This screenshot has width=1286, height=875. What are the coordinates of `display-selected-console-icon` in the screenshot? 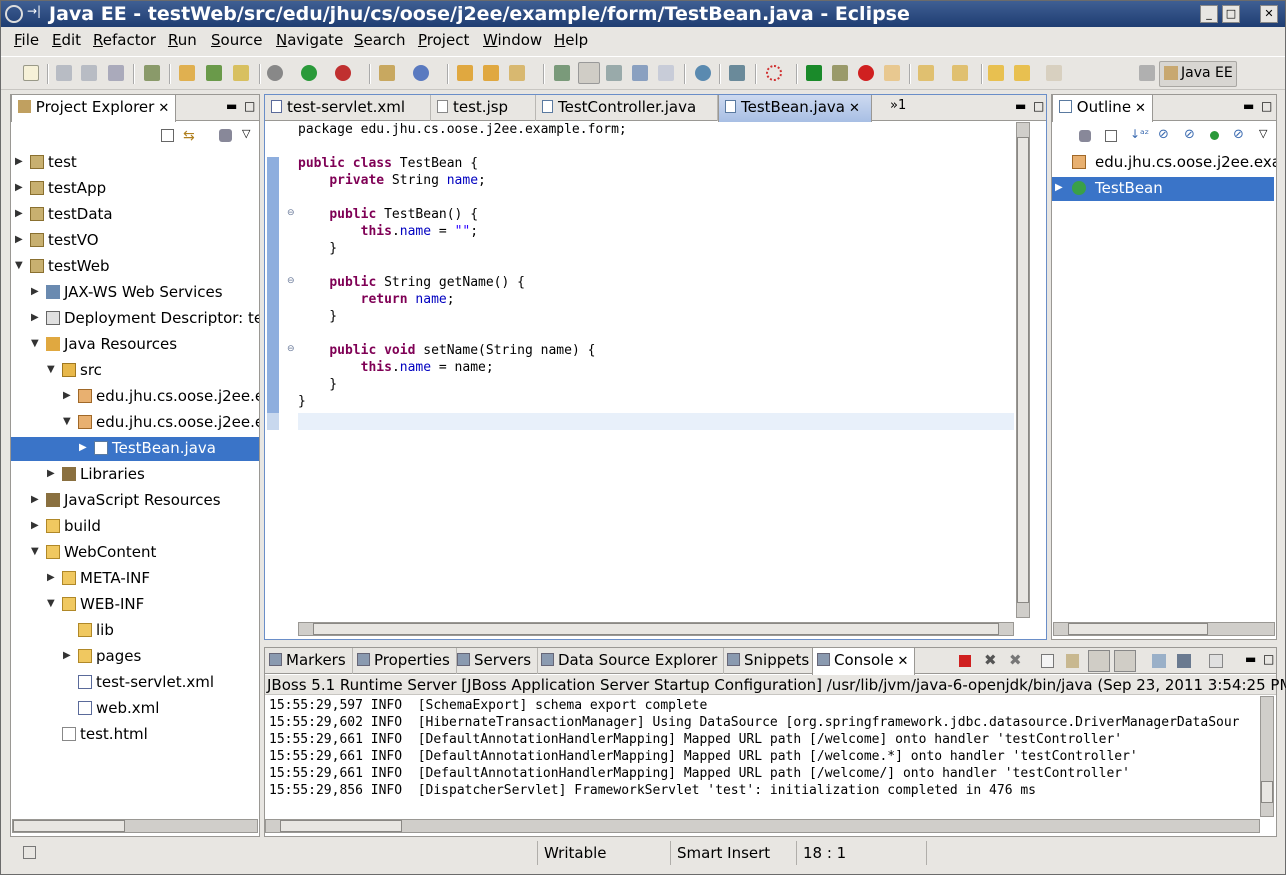 It's located at (1184, 661).